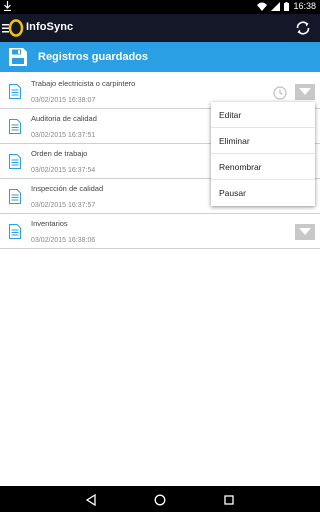  Describe the element at coordinates (263, 115) in the screenshot. I see `menu-item-editar: Editar` at that location.